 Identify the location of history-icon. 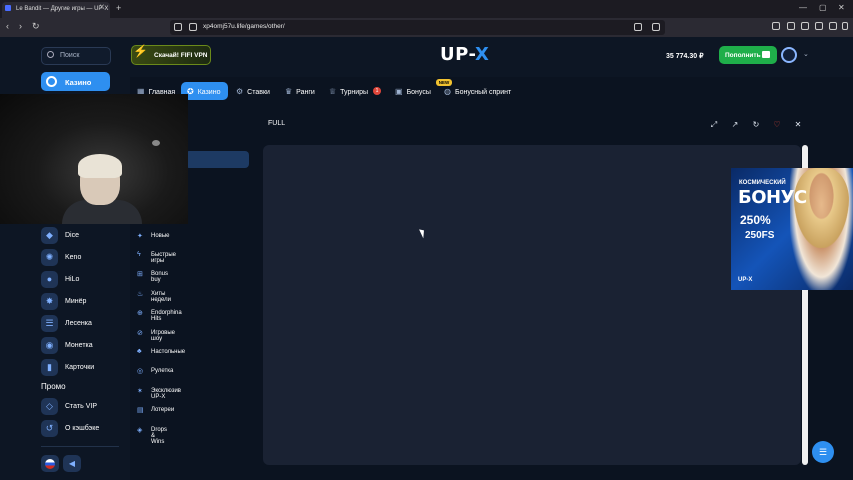
(819, 26).